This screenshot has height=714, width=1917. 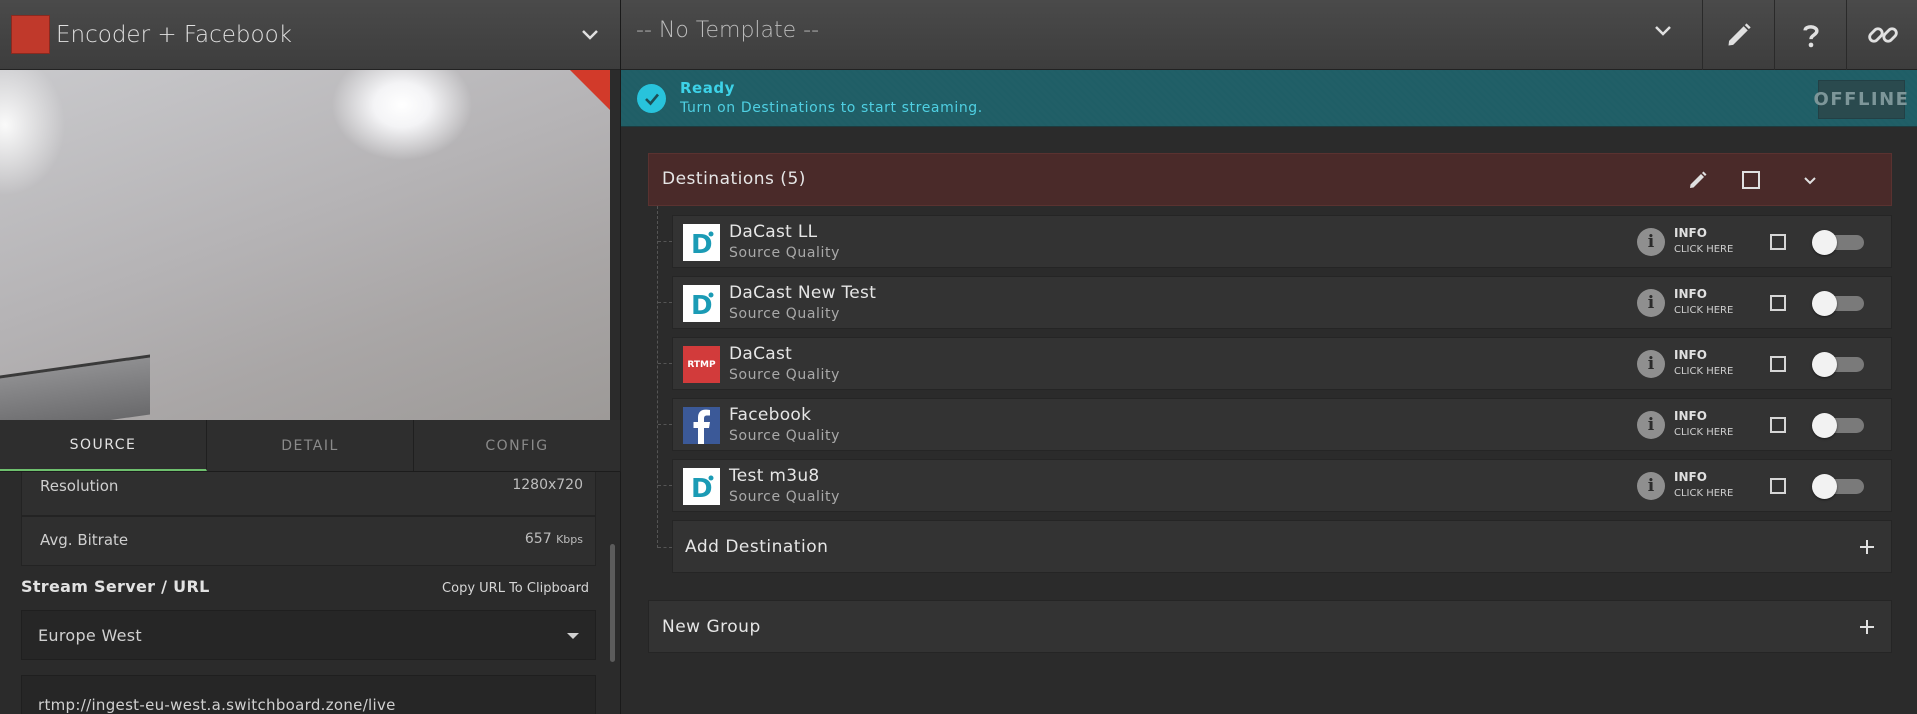 I want to click on template-select: -- No Template --, so click(x=727, y=30).